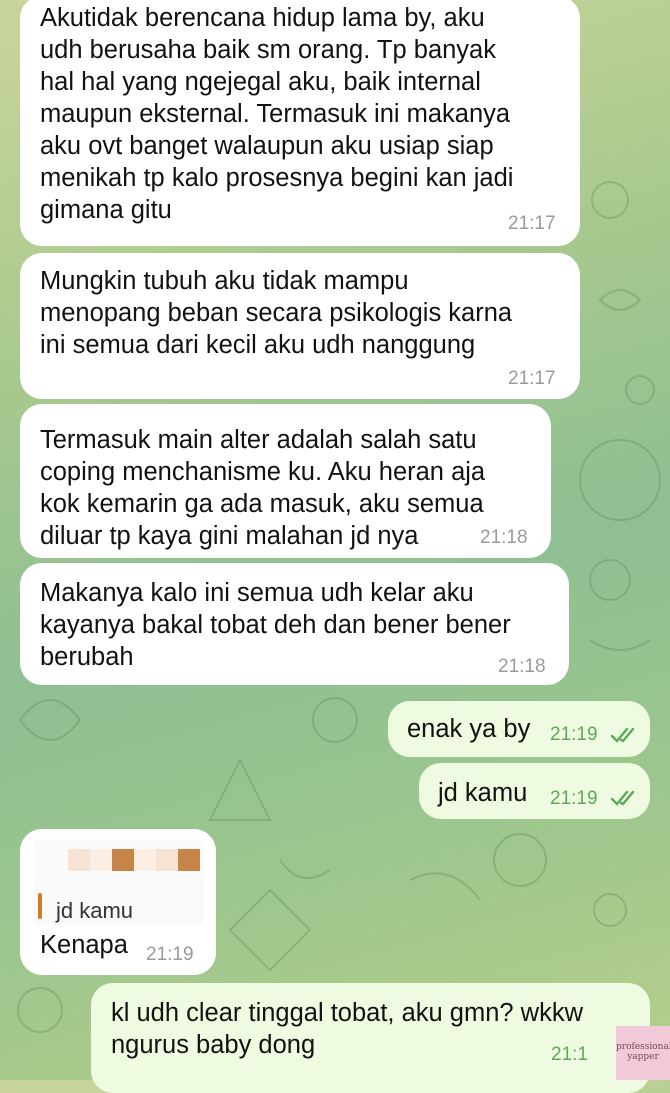 The width and height of the screenshot is (670, 1093). I want to click on message-bubble-outgoing: enak ya by 21:19, so click(519, 729).